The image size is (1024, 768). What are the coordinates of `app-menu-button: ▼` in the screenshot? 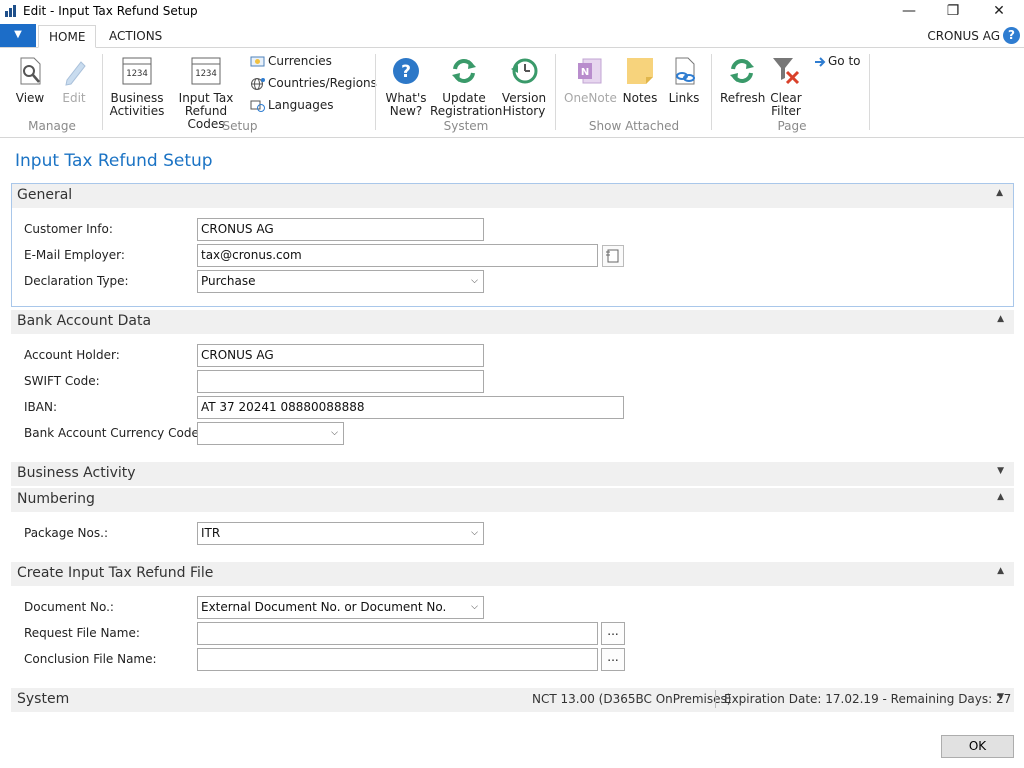 It's located at (18, 35).